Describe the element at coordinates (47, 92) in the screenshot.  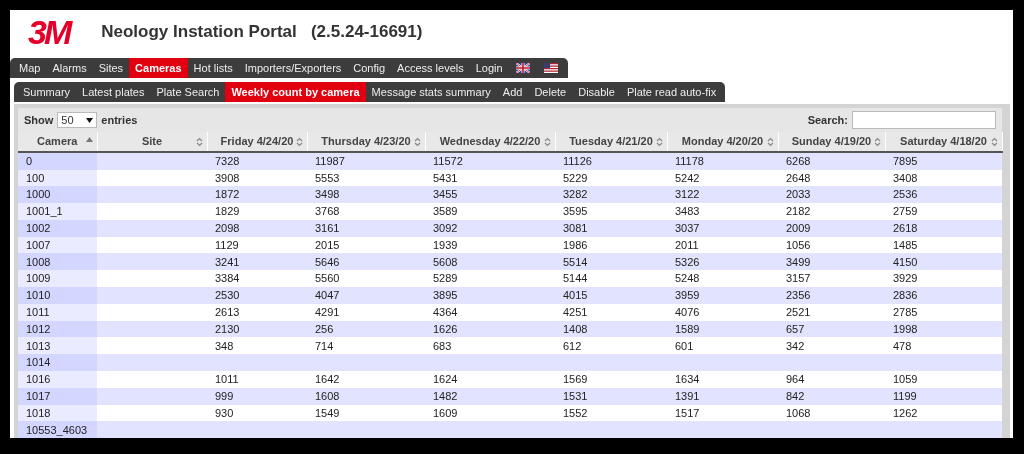
I see `sub-nav-tab: Summary` at that location.